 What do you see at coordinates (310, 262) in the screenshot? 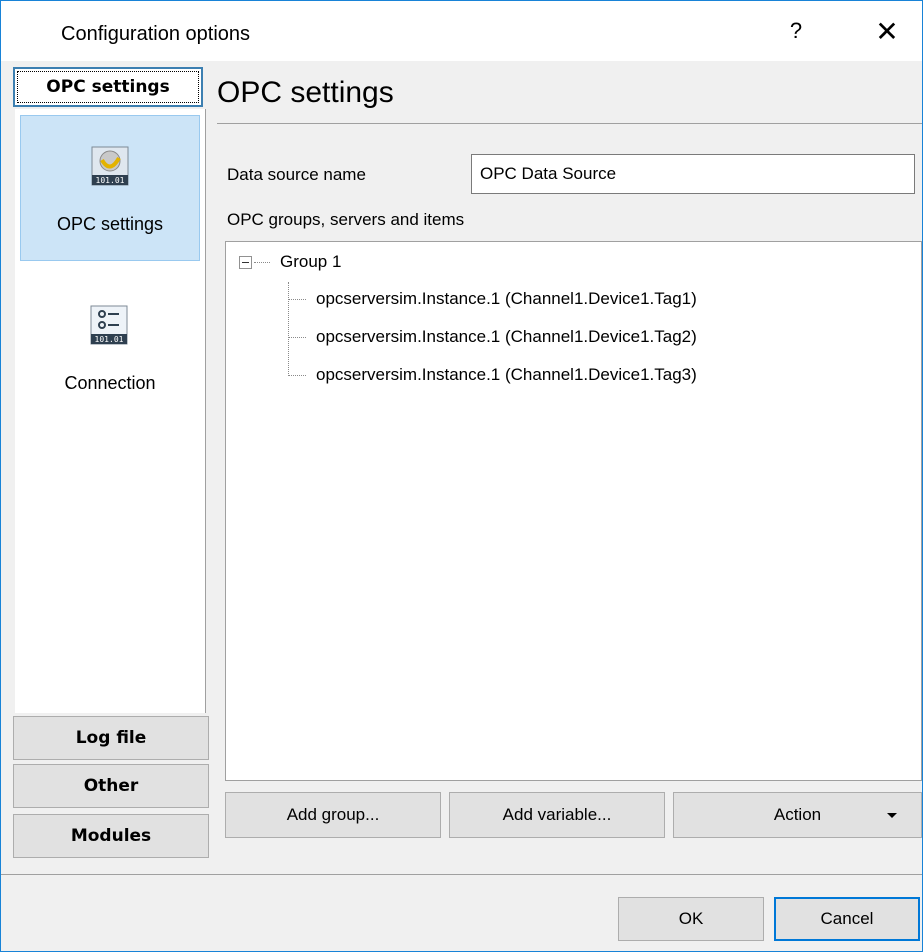
I see `tree-group-item: Group 1` at bounding box center [310, 262].